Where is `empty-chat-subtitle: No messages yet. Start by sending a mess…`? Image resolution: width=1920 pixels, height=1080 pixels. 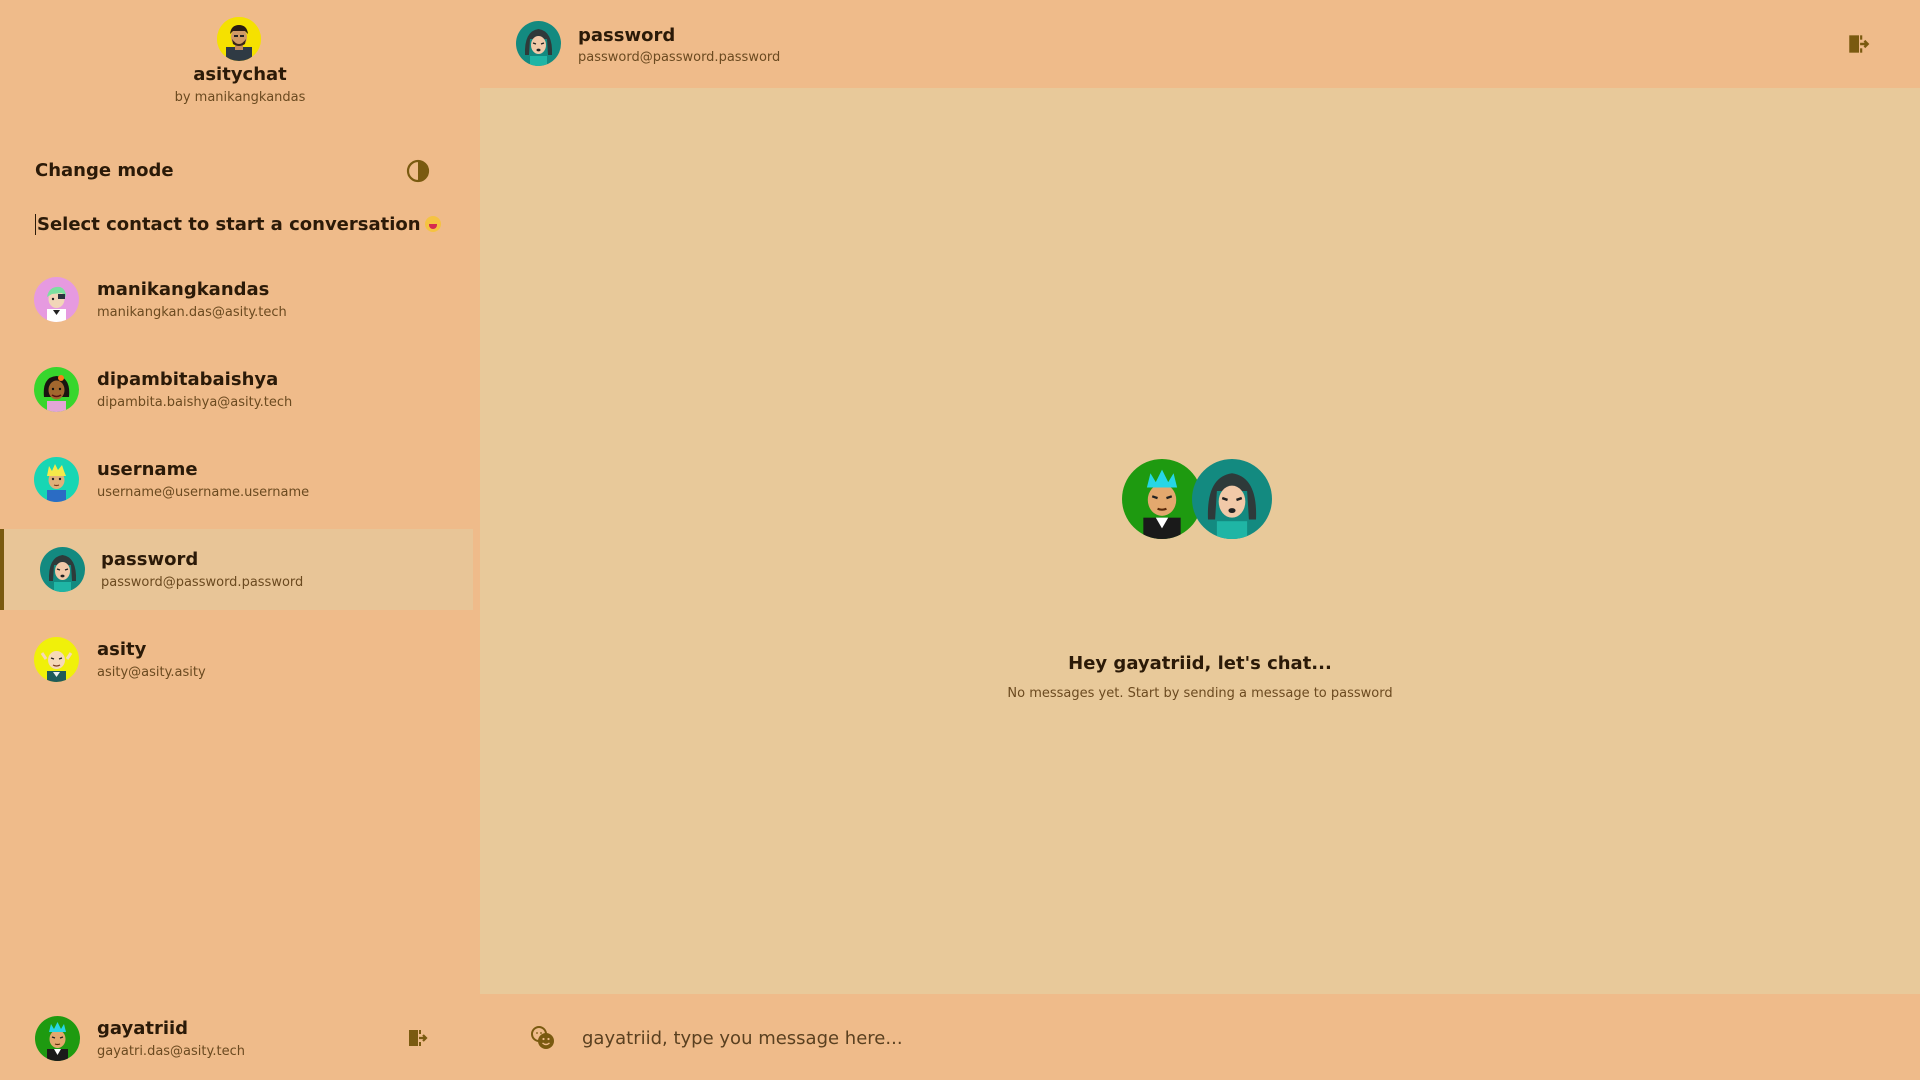
empty-chat-subtitle: No messages yet. Start by sending a mess… is located at coordinates (1200, 693).